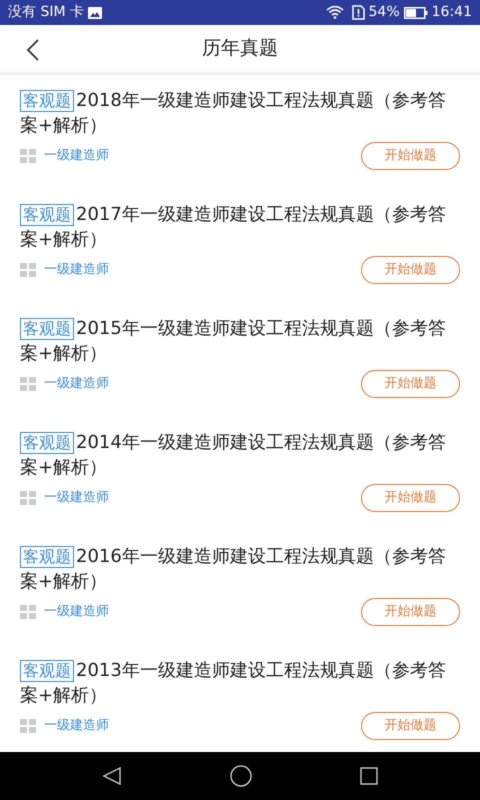 Image resolution: width=480 pixels, height=800 pixels. Describe the element at coordinates (240, 341) in the screenshot. I see `paper-title: 客观题 2015年一级建造师建设工程法规真题（参考答案+解析）` at that location.